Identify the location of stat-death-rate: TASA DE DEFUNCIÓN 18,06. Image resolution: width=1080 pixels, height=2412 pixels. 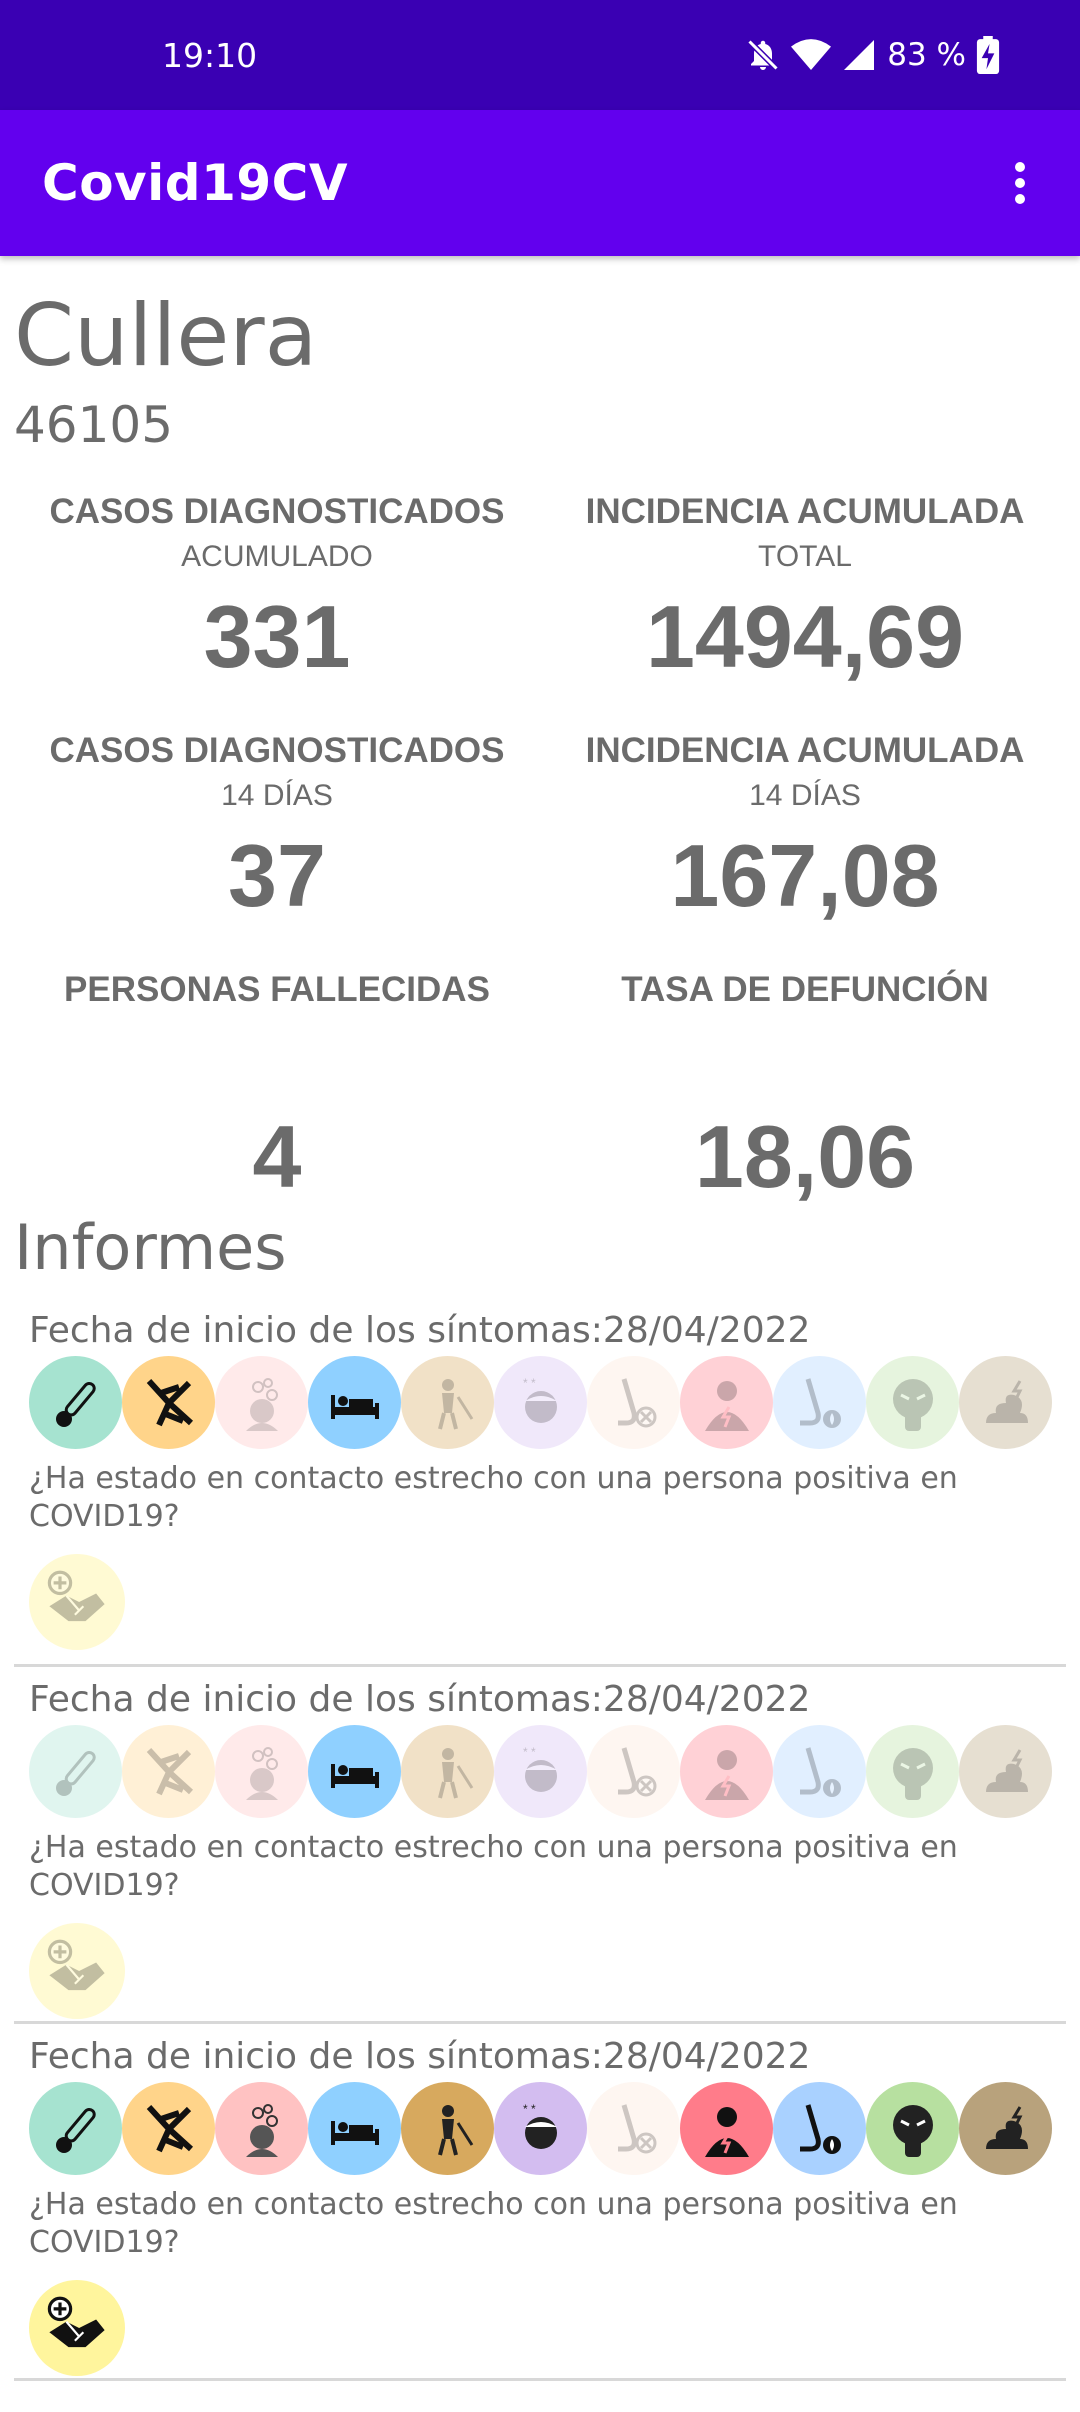
(805, 1091).